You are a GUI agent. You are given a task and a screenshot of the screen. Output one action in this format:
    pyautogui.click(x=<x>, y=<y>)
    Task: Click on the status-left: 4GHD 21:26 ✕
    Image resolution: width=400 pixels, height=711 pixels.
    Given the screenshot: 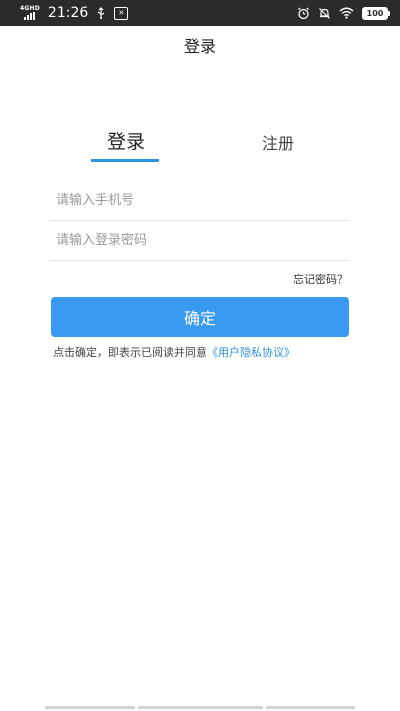 What is the action you would take?
    pyautogui.click(x=74, y=13)
    